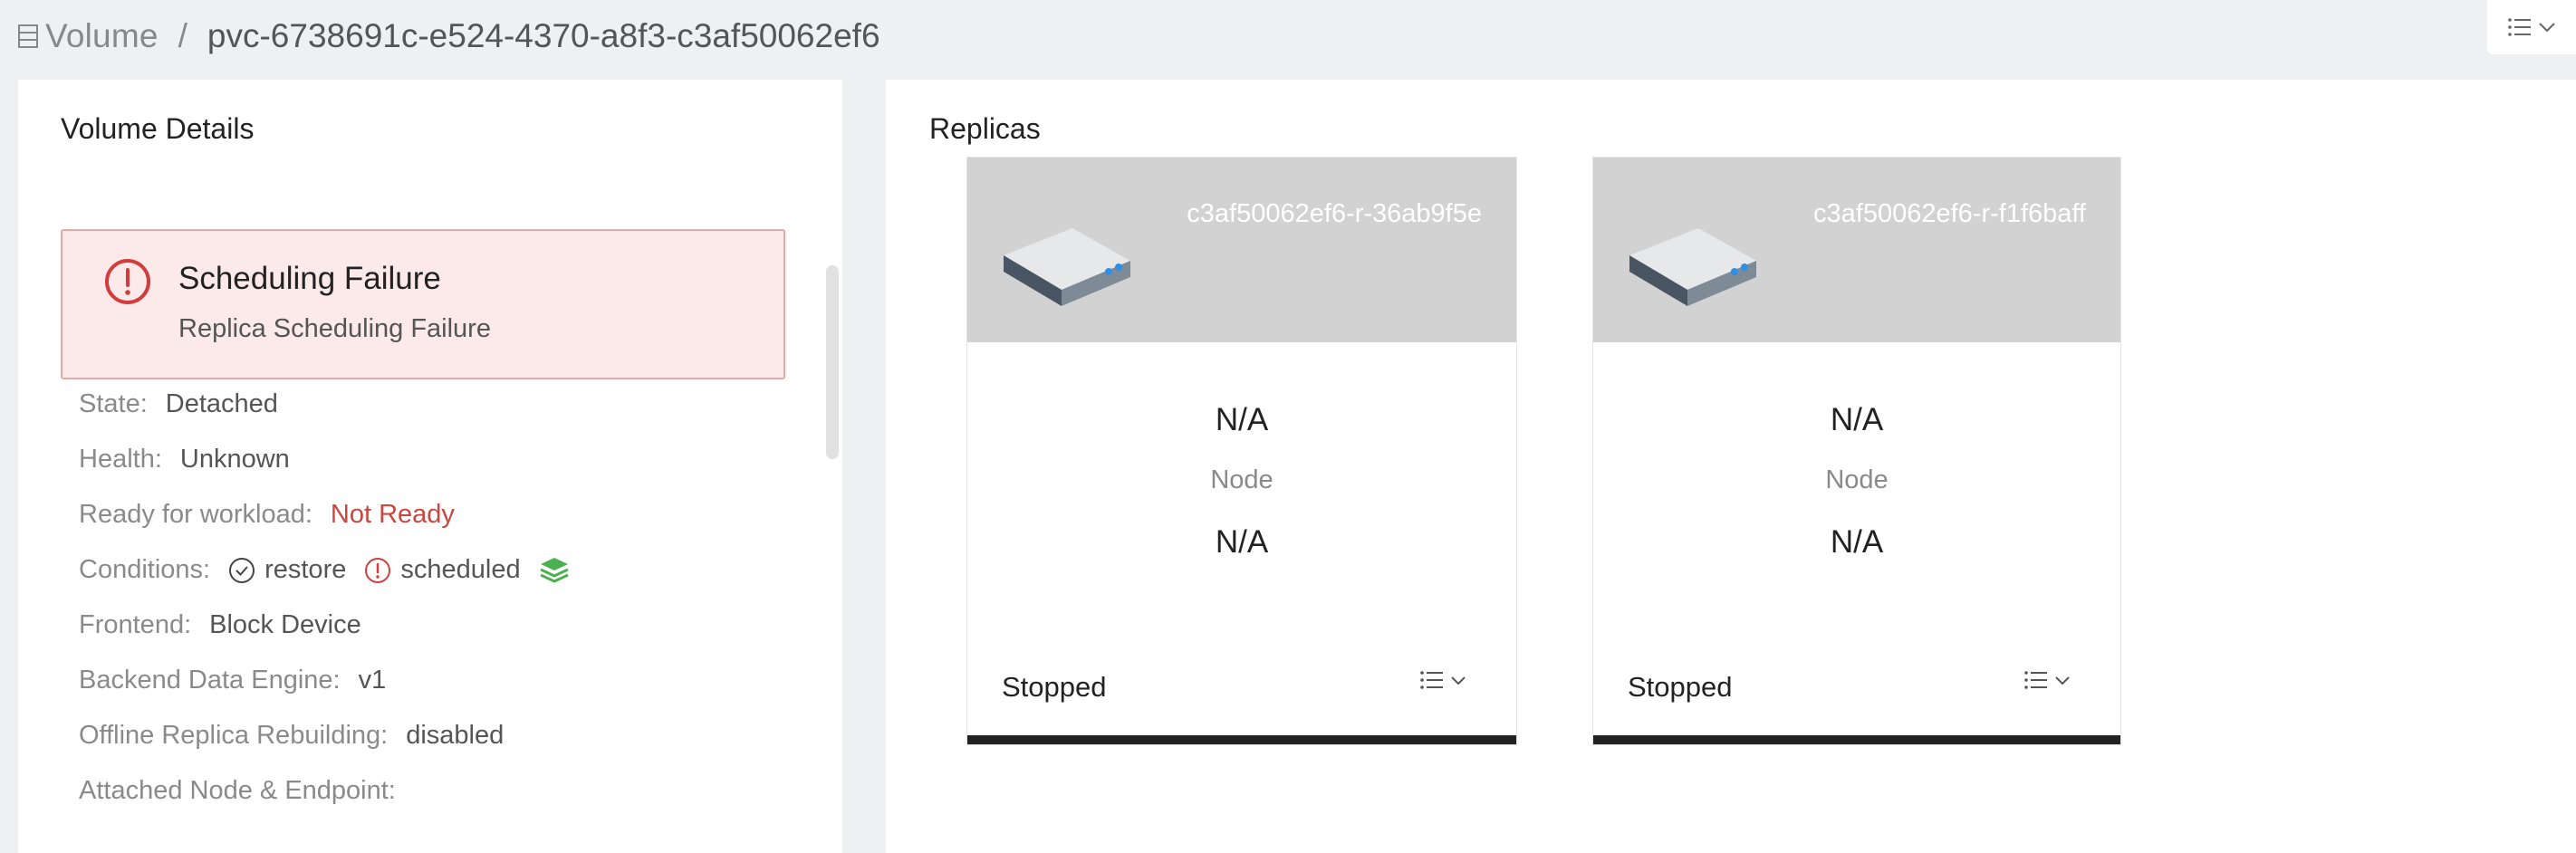 The height and width of the screenshot is (853, 2576). What do you see at coordinates (234, 735) in the screenshot?
I see `offline-rebuilding-label: Offline Replica Rebuilding:` at bounding box center [234, 735].